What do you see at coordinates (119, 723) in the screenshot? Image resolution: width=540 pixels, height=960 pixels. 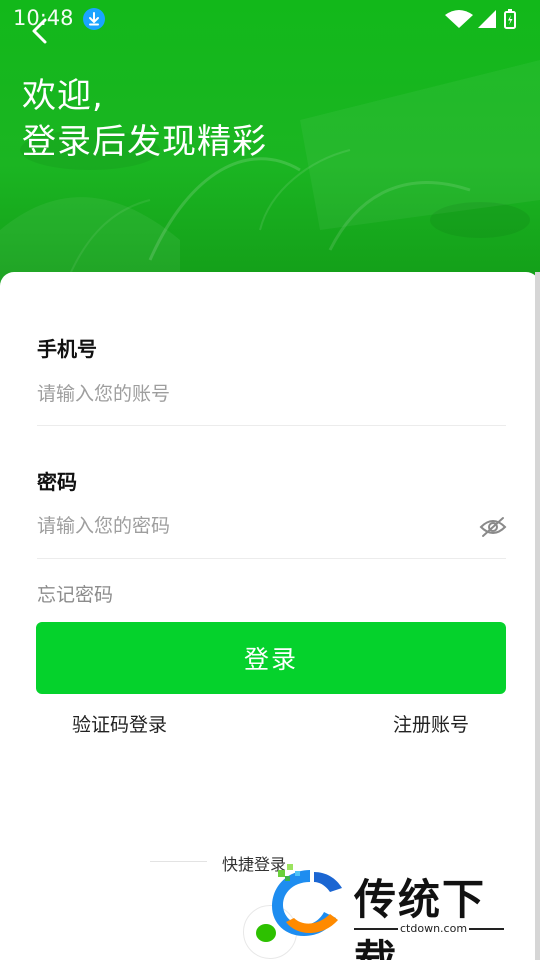 I see `sms-login-link: 验证码登录` at bounding box center [119, 723].